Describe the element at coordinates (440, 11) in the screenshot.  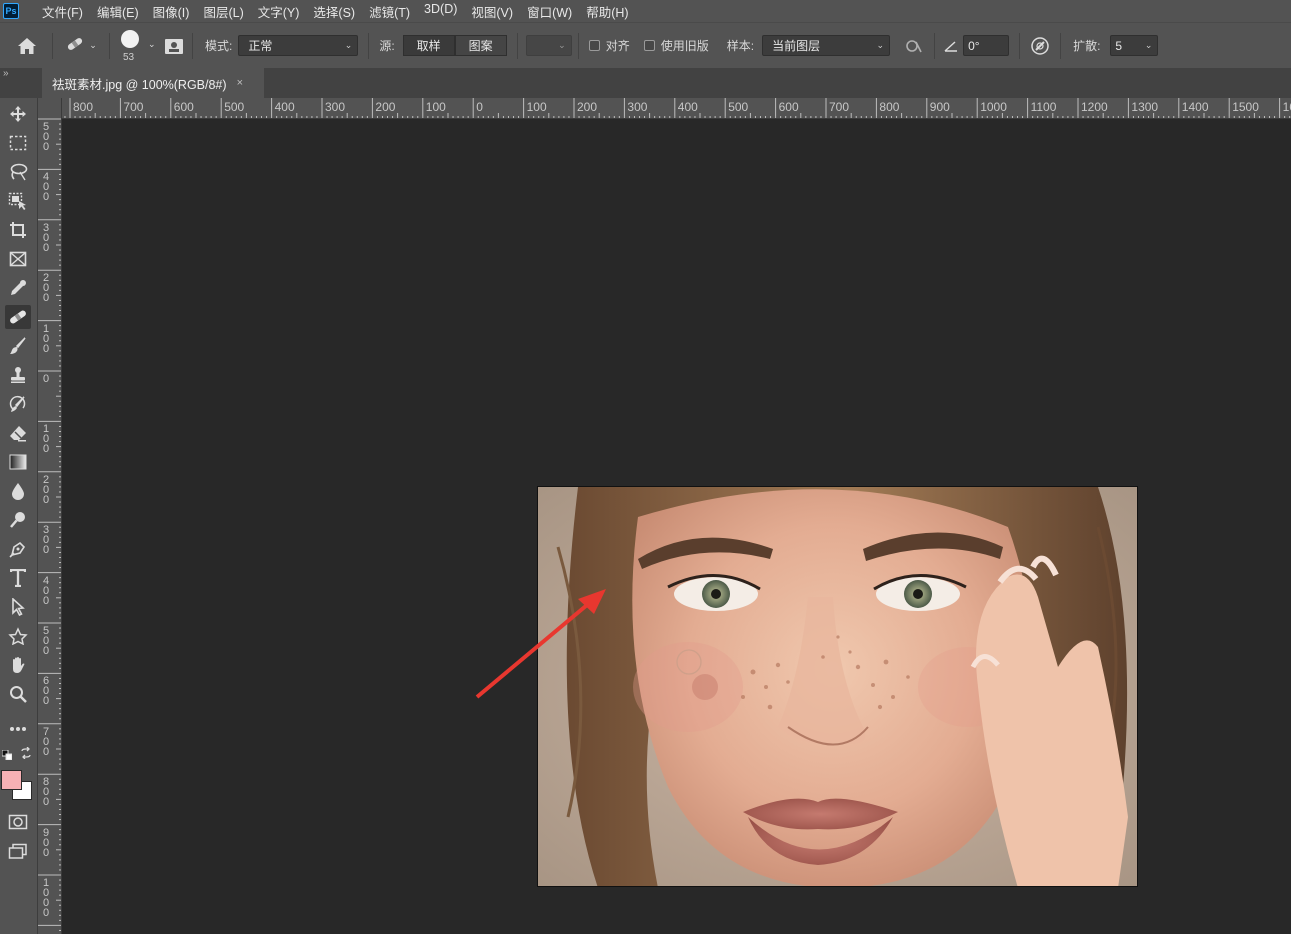
I see `menu-3d: 3D(D)` at that location.